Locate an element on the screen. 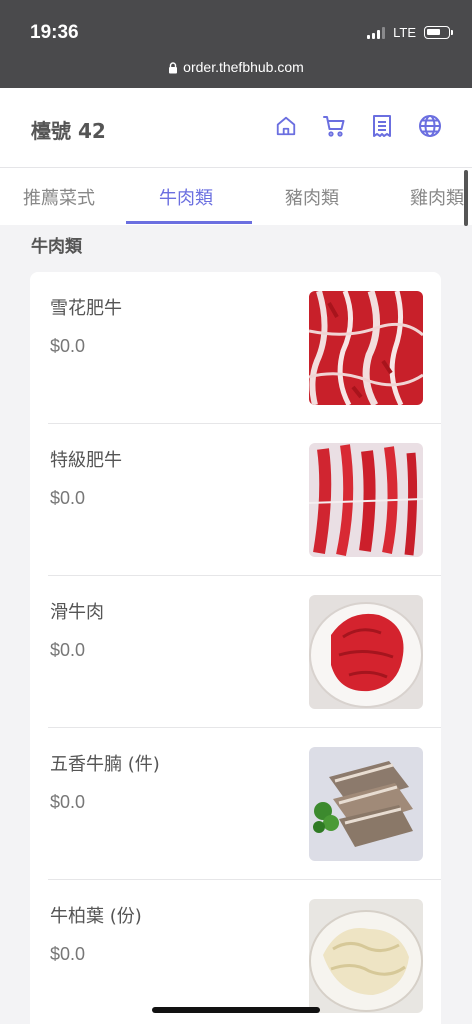 Image resolution: width=472 pixels, height=1024 pixels. tab-beef: 牛肉類 is located at coordinates (186, 197).